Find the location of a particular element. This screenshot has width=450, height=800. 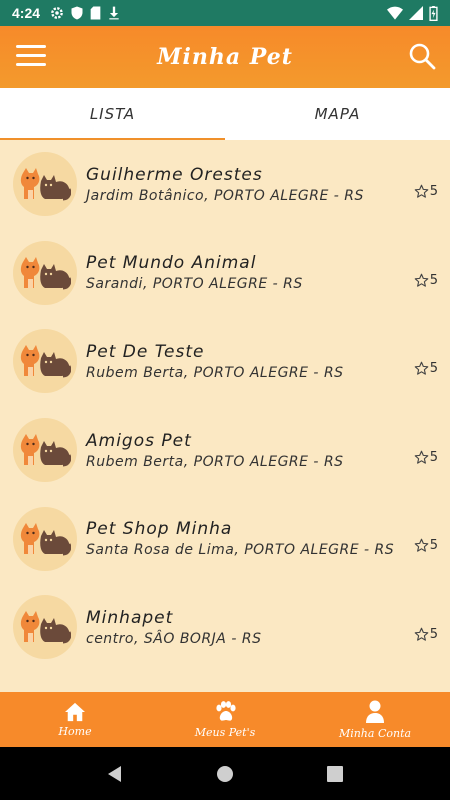

shop-address: Santa Rosa de Lima, PORTO ALEGRE - RS is located at coordinates (240, 550).